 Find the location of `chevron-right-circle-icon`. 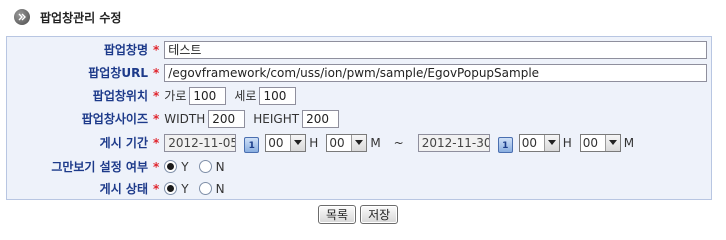

chevron-right-circle-icon is located at coordinates (22, 17).